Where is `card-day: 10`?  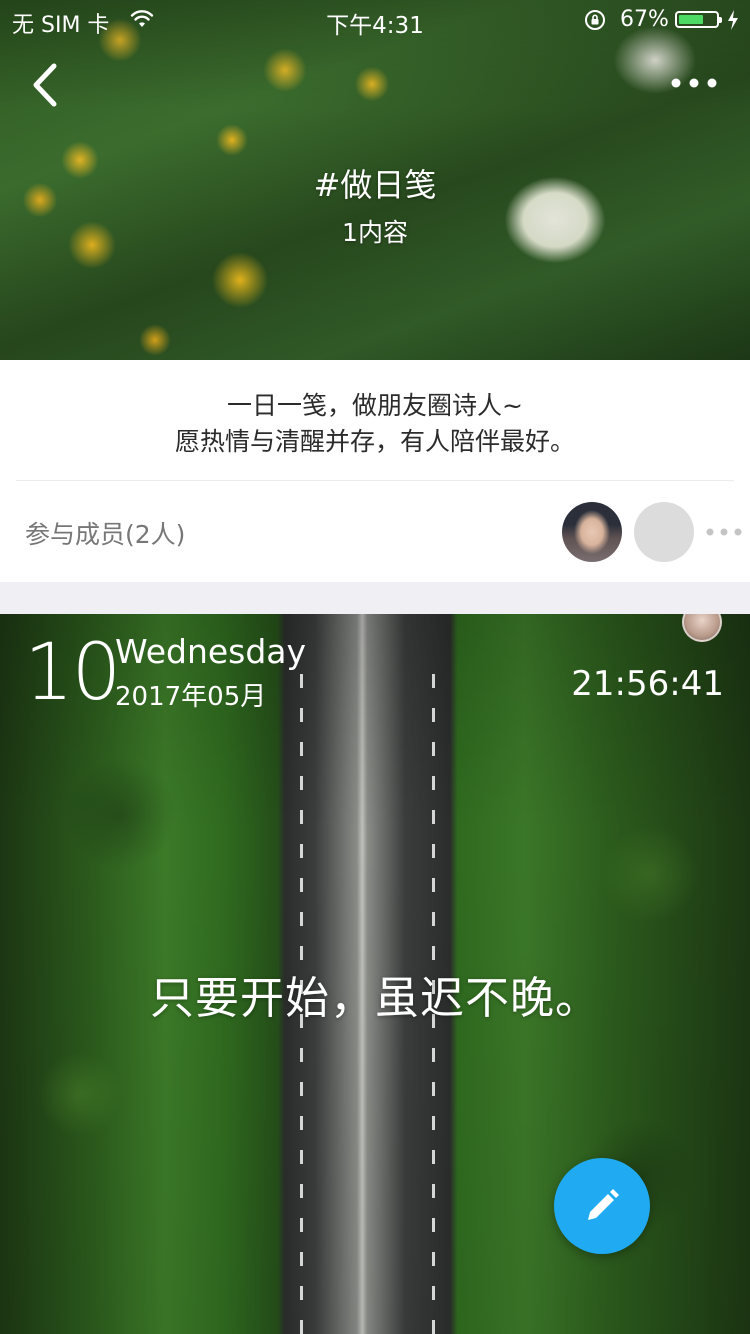
card-day: 10 is located at coordinates (72, 673).